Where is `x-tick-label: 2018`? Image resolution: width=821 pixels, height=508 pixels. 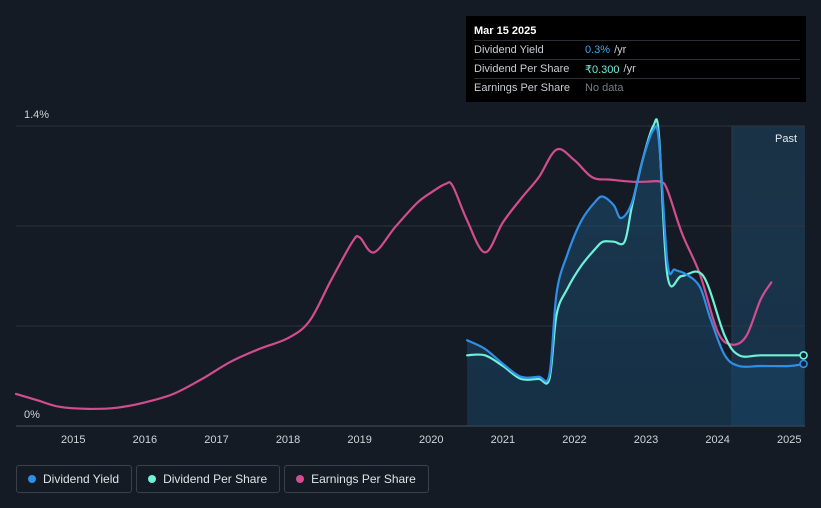 x-tick-label: 2018 is located at coordinates (288, 440).